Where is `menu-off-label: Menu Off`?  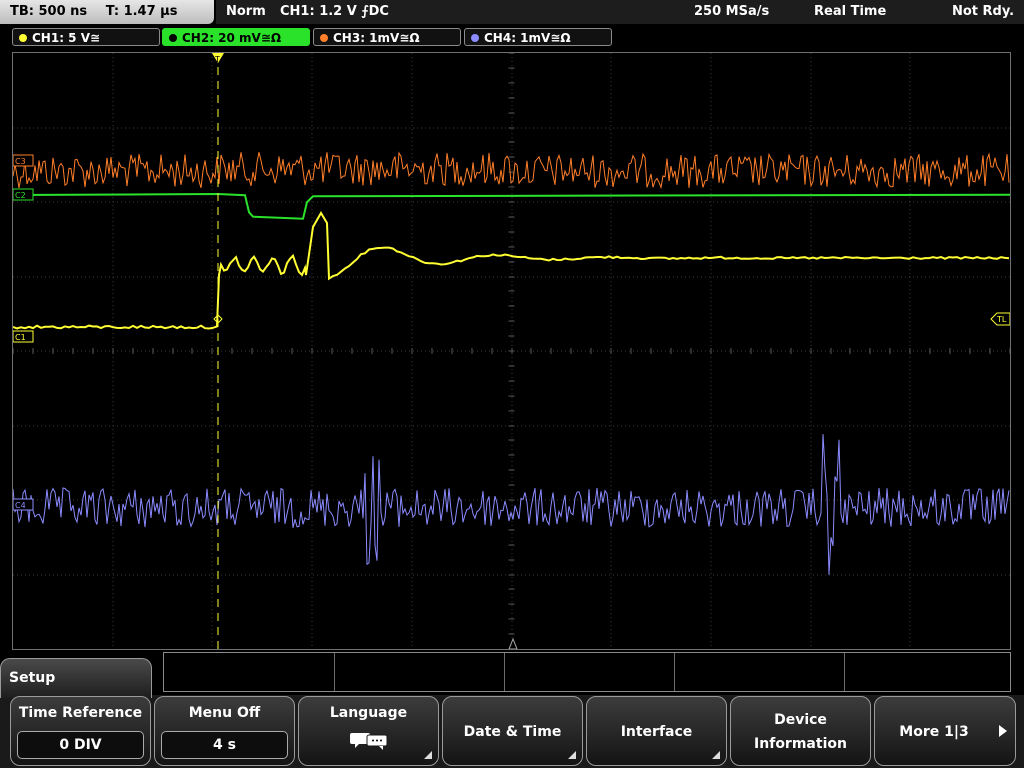
menu-off-label: Menu Off is located at coordinates (224, 713).